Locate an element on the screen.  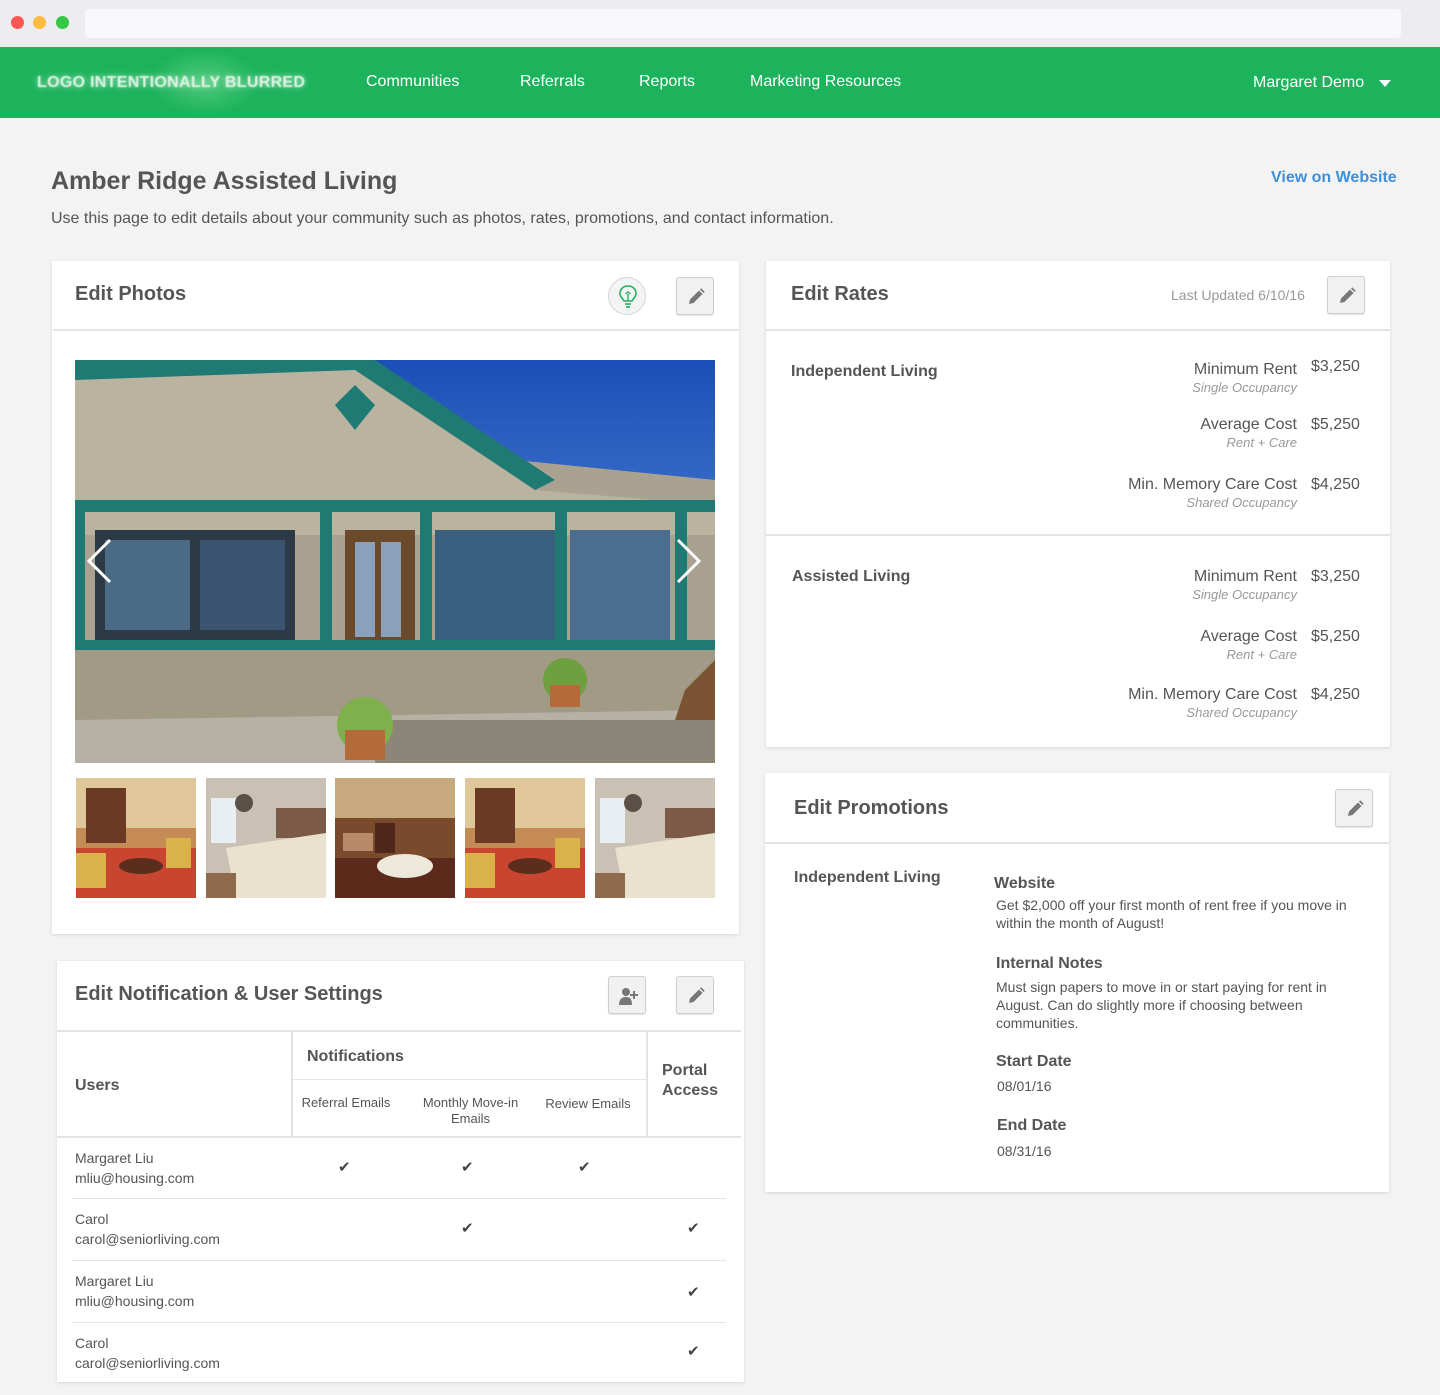
page-title: Amber Ridge Assisted Living is located at coordinates (224, 181).